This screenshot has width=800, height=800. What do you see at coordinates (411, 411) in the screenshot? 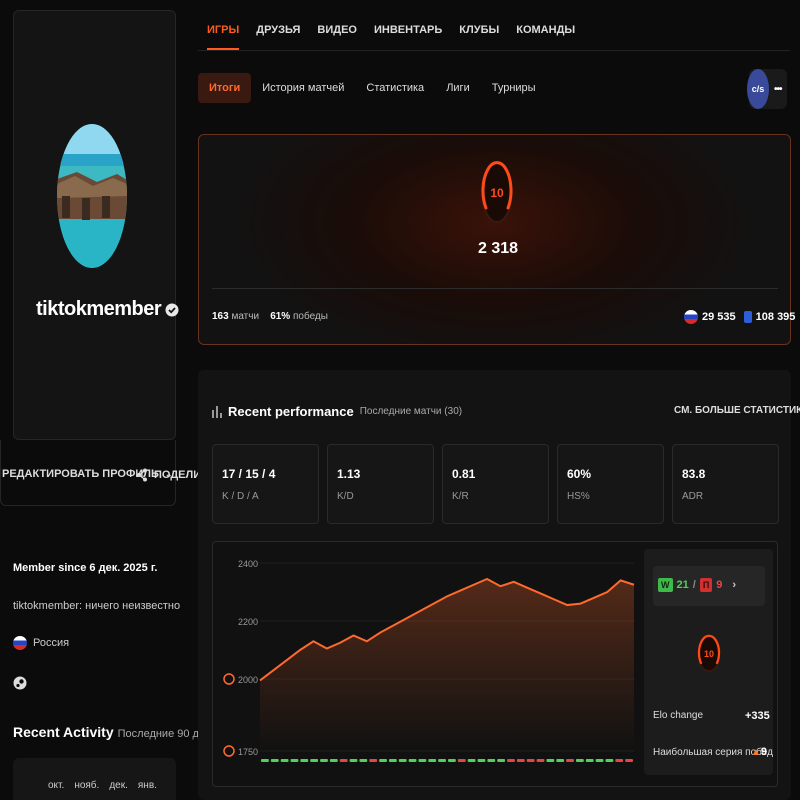
I see `performance-subtitle: Последние матчи (30)` at bounding box center [411, 411].